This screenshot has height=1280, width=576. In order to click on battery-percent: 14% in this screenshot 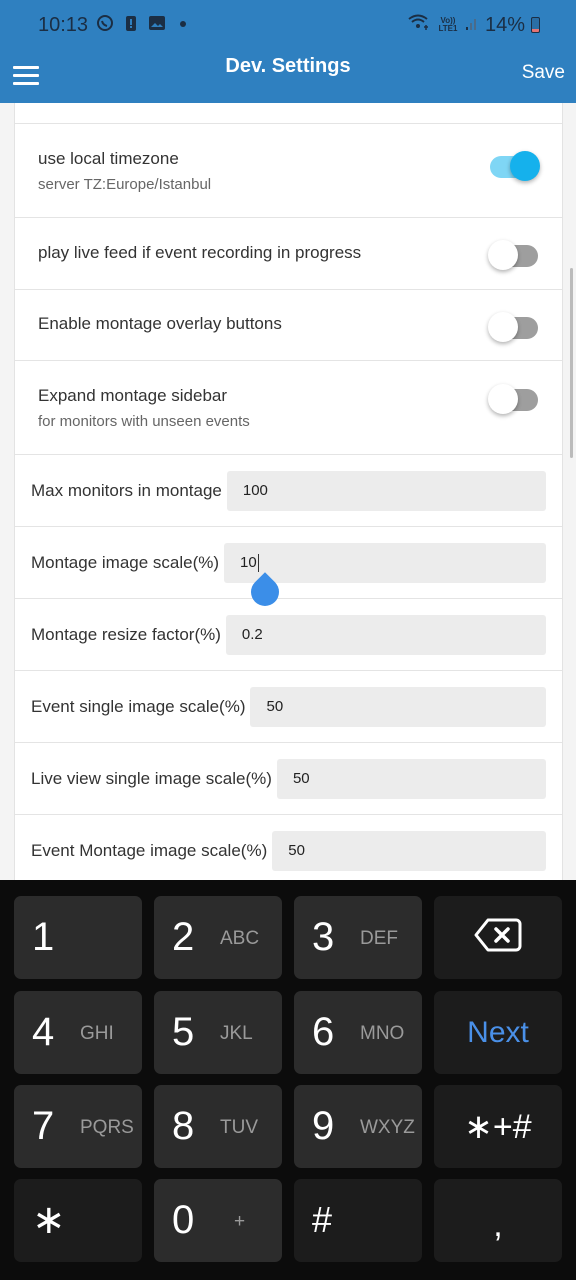, I will do `click(504, 24)`.